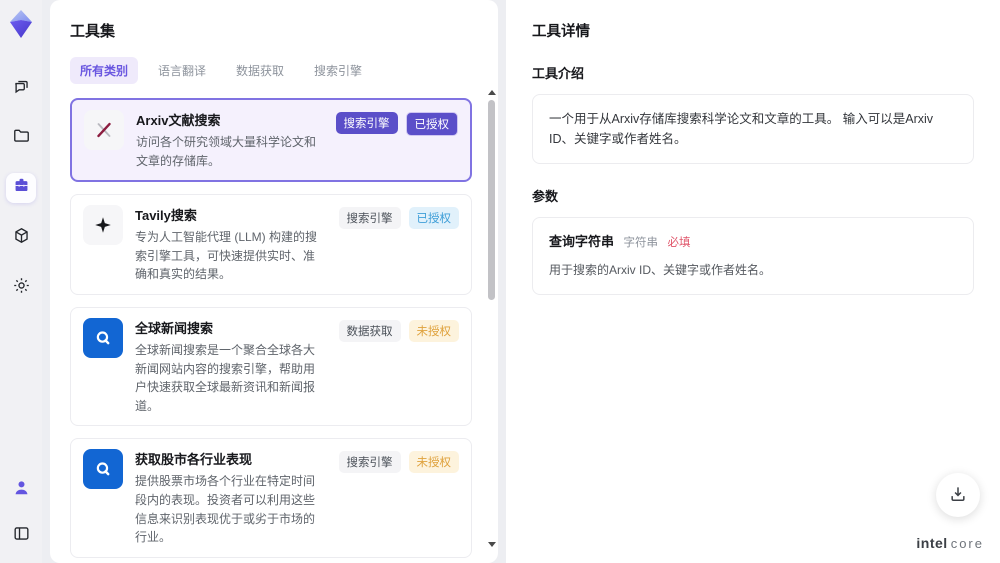  What do you see at coordinates (103, 337) in the screenshot?
I see `news-blue-icon` at bounding box center [103, 337].